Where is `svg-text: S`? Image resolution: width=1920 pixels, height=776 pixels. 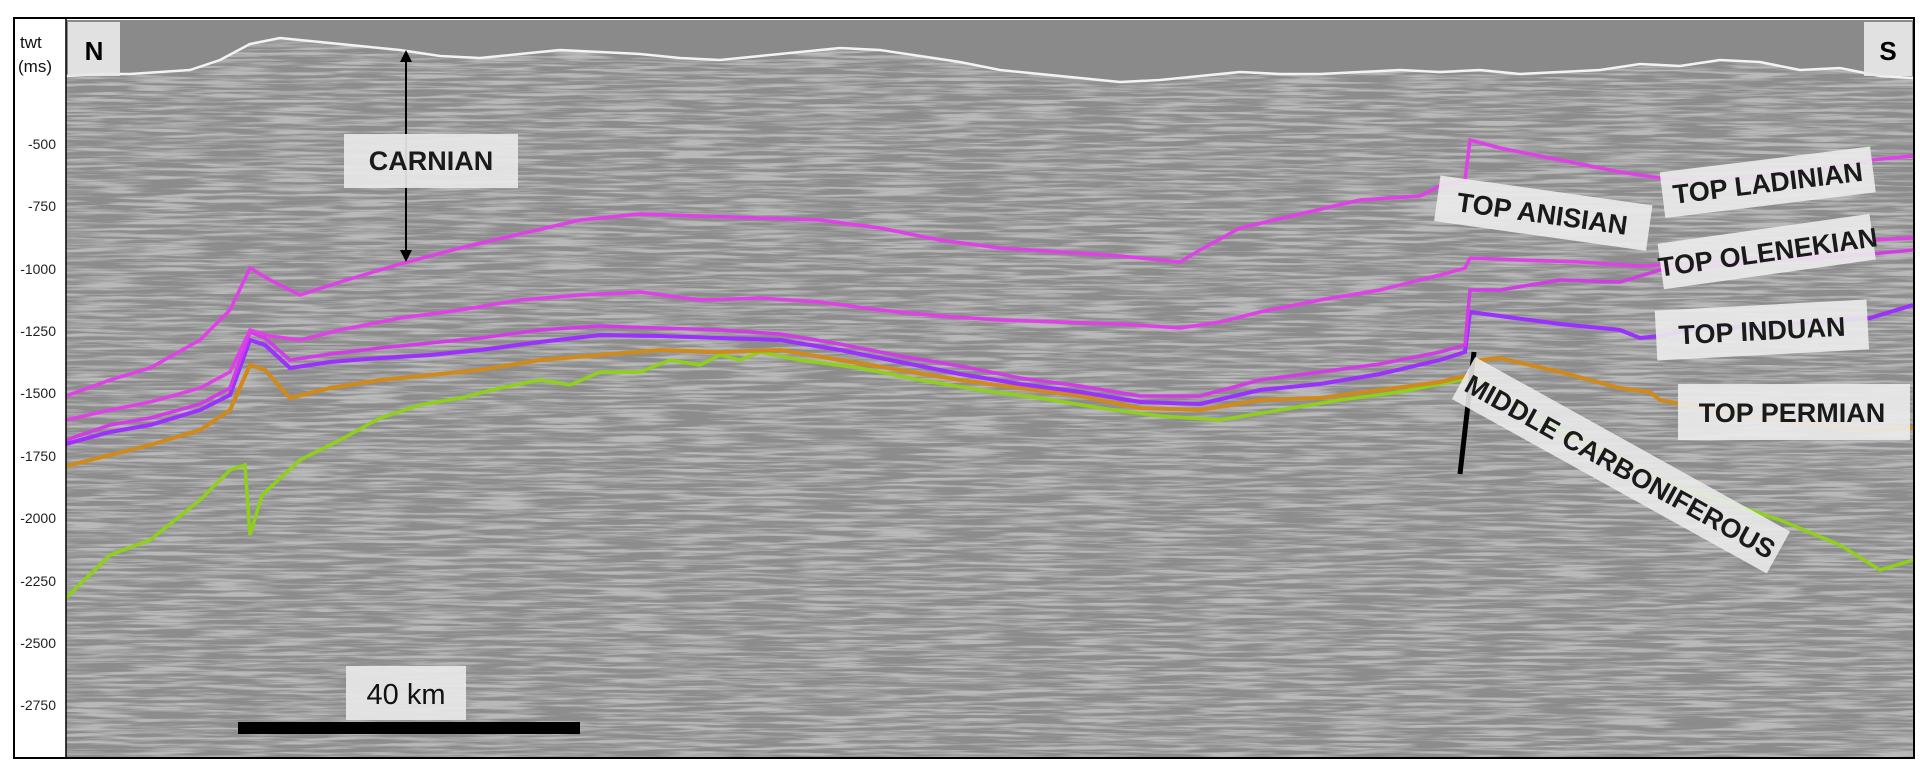
svg-text: S is located at coordinates (1887, 51).